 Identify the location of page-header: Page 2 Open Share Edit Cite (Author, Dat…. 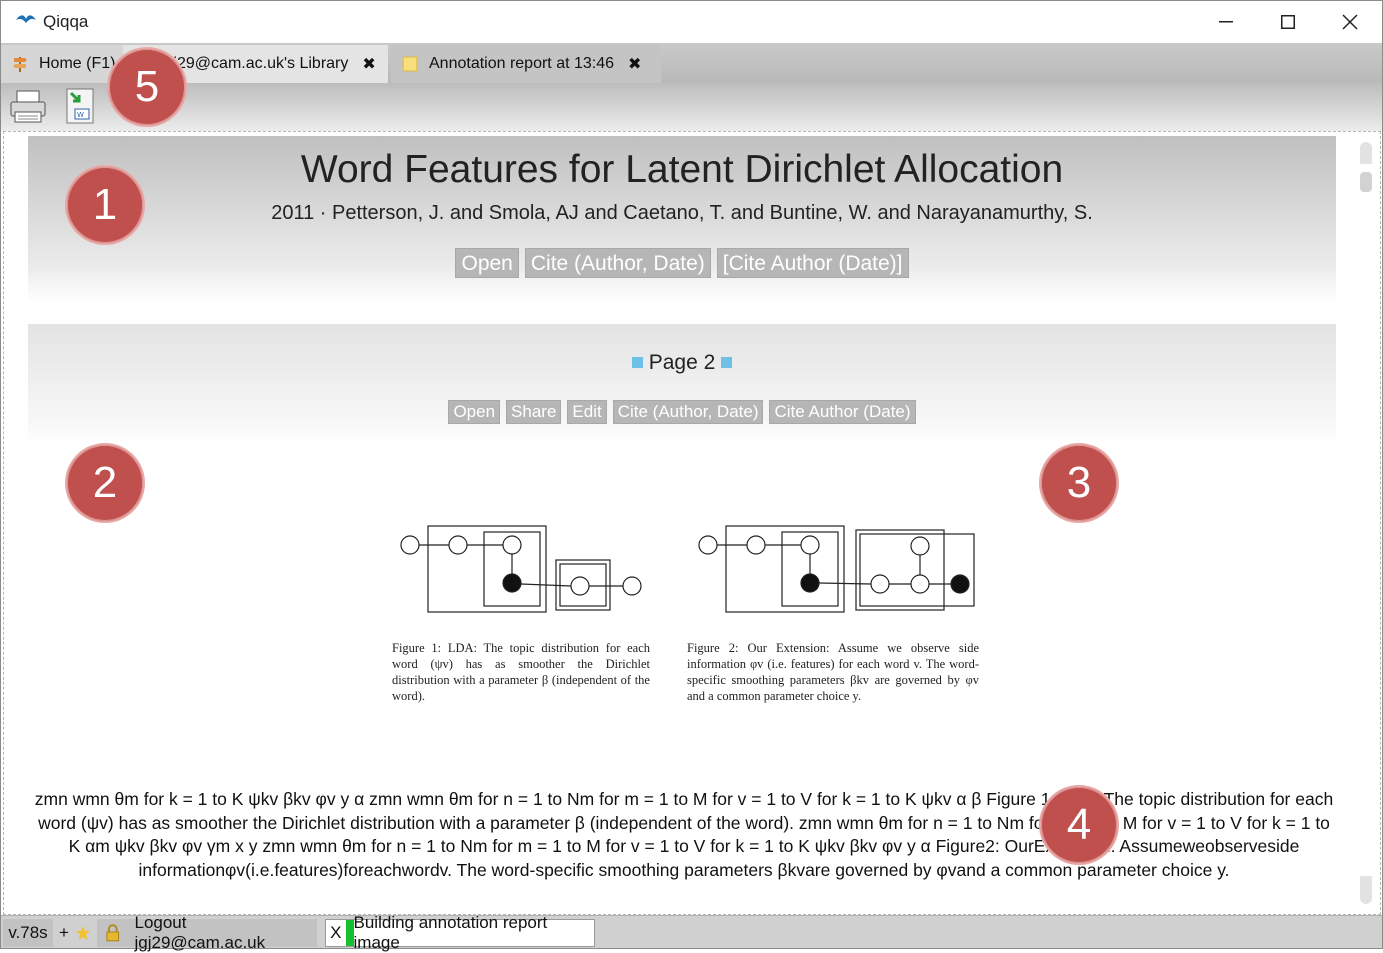
(682, 384).